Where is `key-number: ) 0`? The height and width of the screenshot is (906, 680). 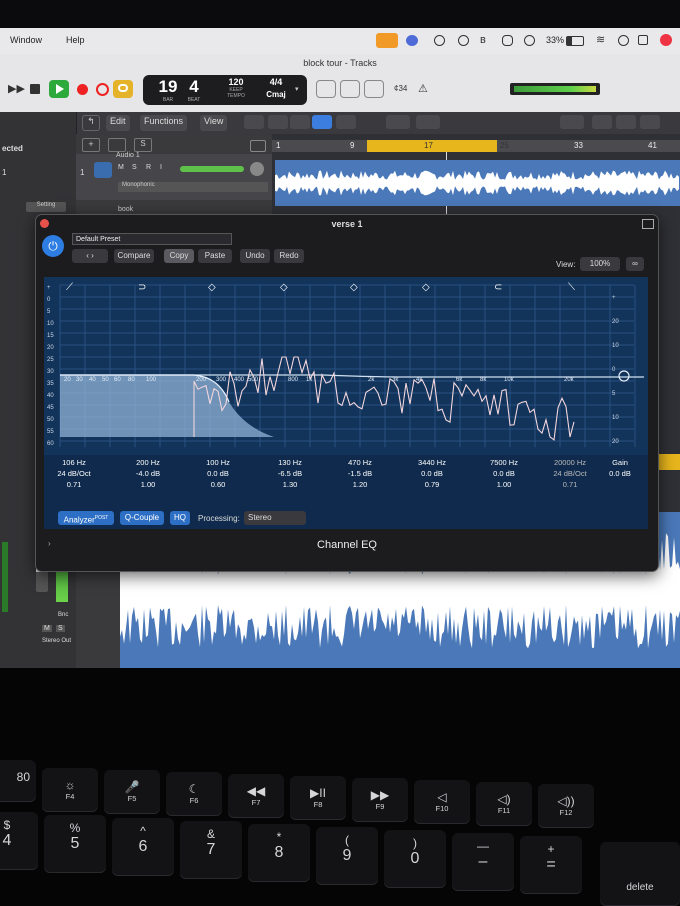
key-number: ) 0 is located at coordinates (415, 859).